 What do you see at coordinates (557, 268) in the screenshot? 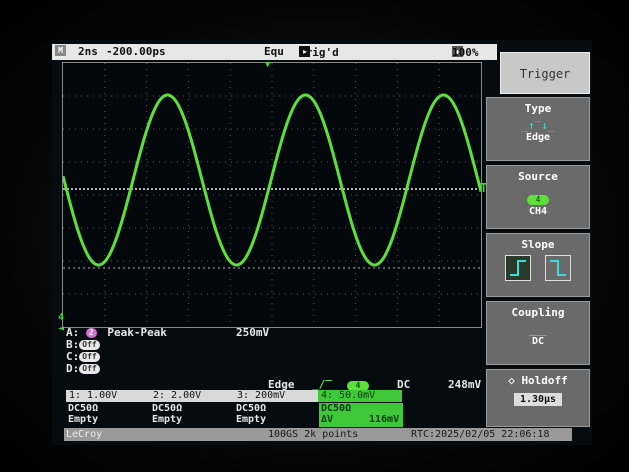
I see `falling-slope-icon` at bounding box center [557, 268].